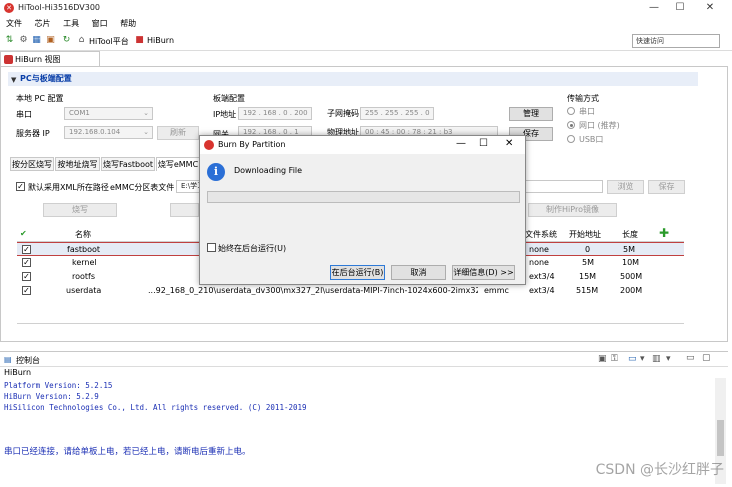  I want to click on console-line: Platform Version: 5.2.15, so click(58, 385).